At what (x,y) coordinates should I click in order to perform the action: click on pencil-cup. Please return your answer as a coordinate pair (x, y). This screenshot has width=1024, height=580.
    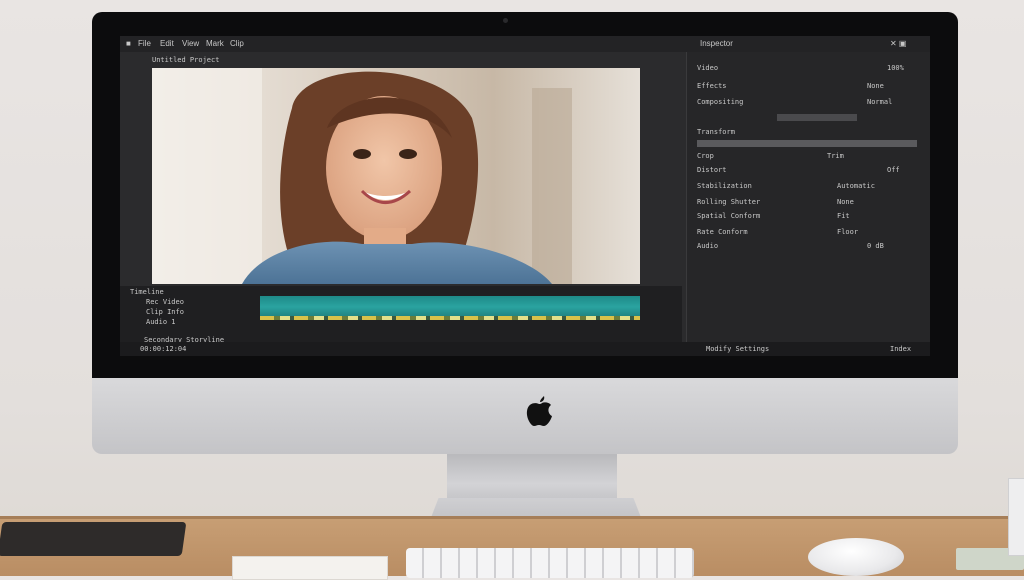
    Looking at the image, I should click on (1016, 517).